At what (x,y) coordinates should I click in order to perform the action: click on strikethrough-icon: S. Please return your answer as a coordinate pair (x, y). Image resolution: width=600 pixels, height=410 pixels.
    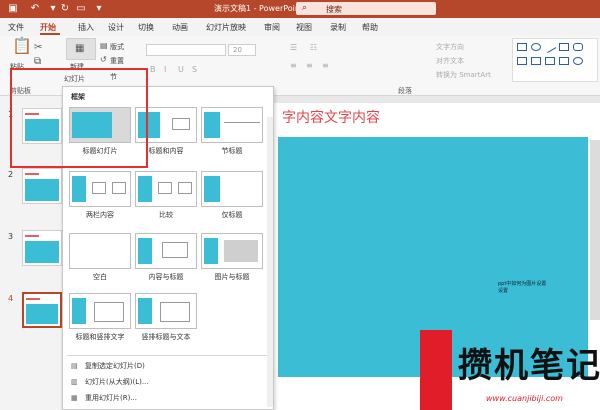
    Looking at the image, I should click on (194, 70).